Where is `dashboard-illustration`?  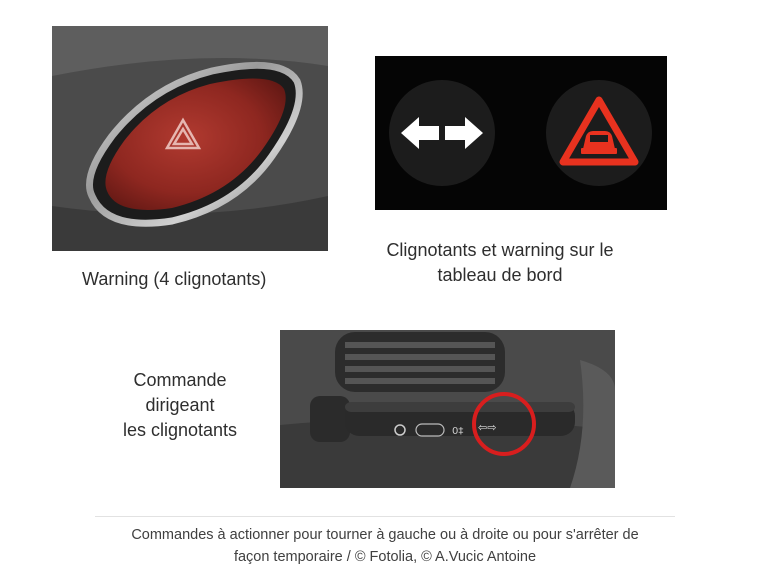
dashboard-illustration is located at coordinates (520, 133).